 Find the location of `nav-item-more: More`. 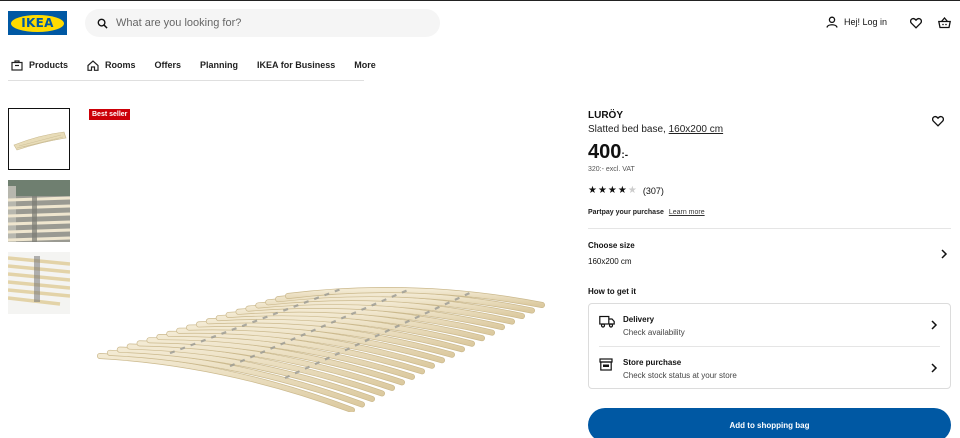

nav-item-more: More is located at coordinates (365, 65).